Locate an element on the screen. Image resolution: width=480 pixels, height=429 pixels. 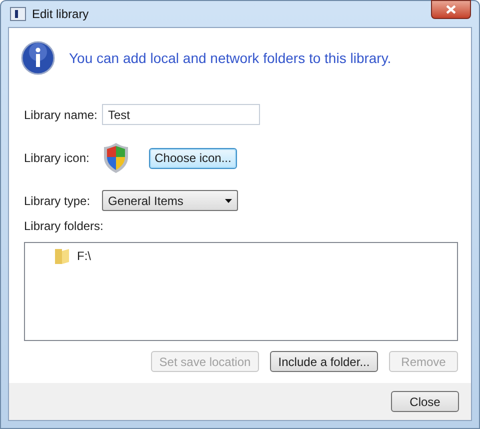
library-icon is located at coordinates (18, 14).